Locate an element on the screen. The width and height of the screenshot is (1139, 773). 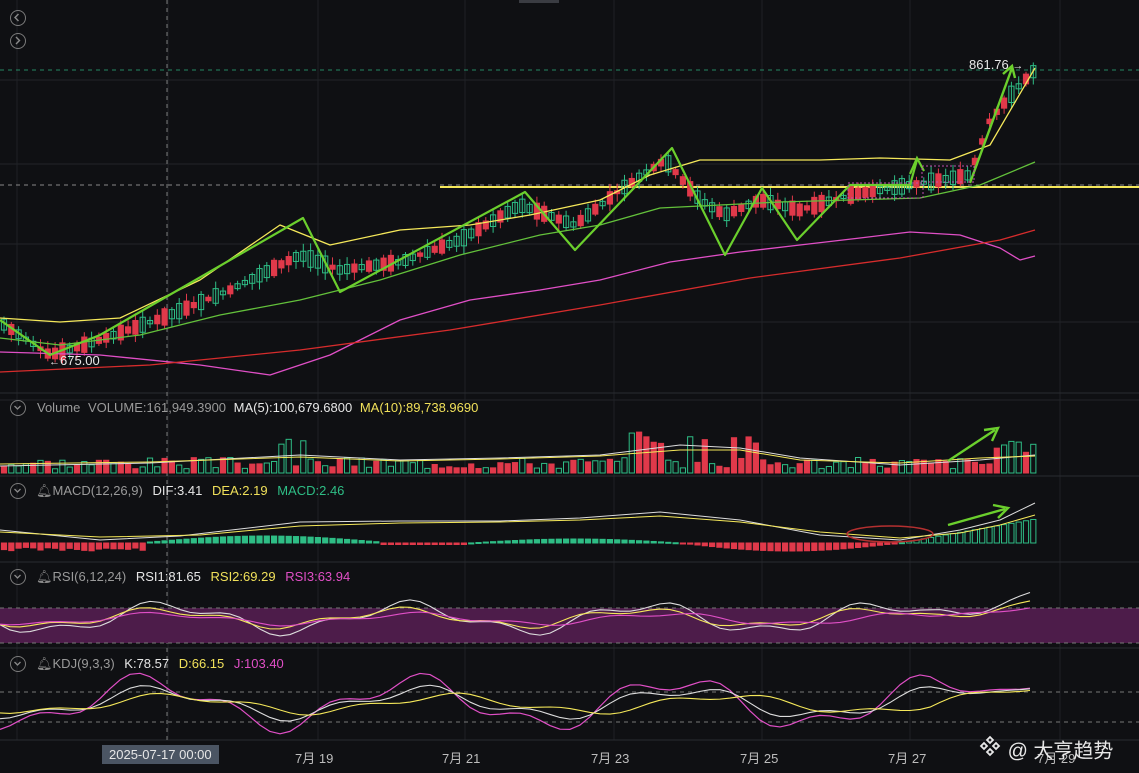
collapse-kdj-icon is located at coordinates (18, 664).